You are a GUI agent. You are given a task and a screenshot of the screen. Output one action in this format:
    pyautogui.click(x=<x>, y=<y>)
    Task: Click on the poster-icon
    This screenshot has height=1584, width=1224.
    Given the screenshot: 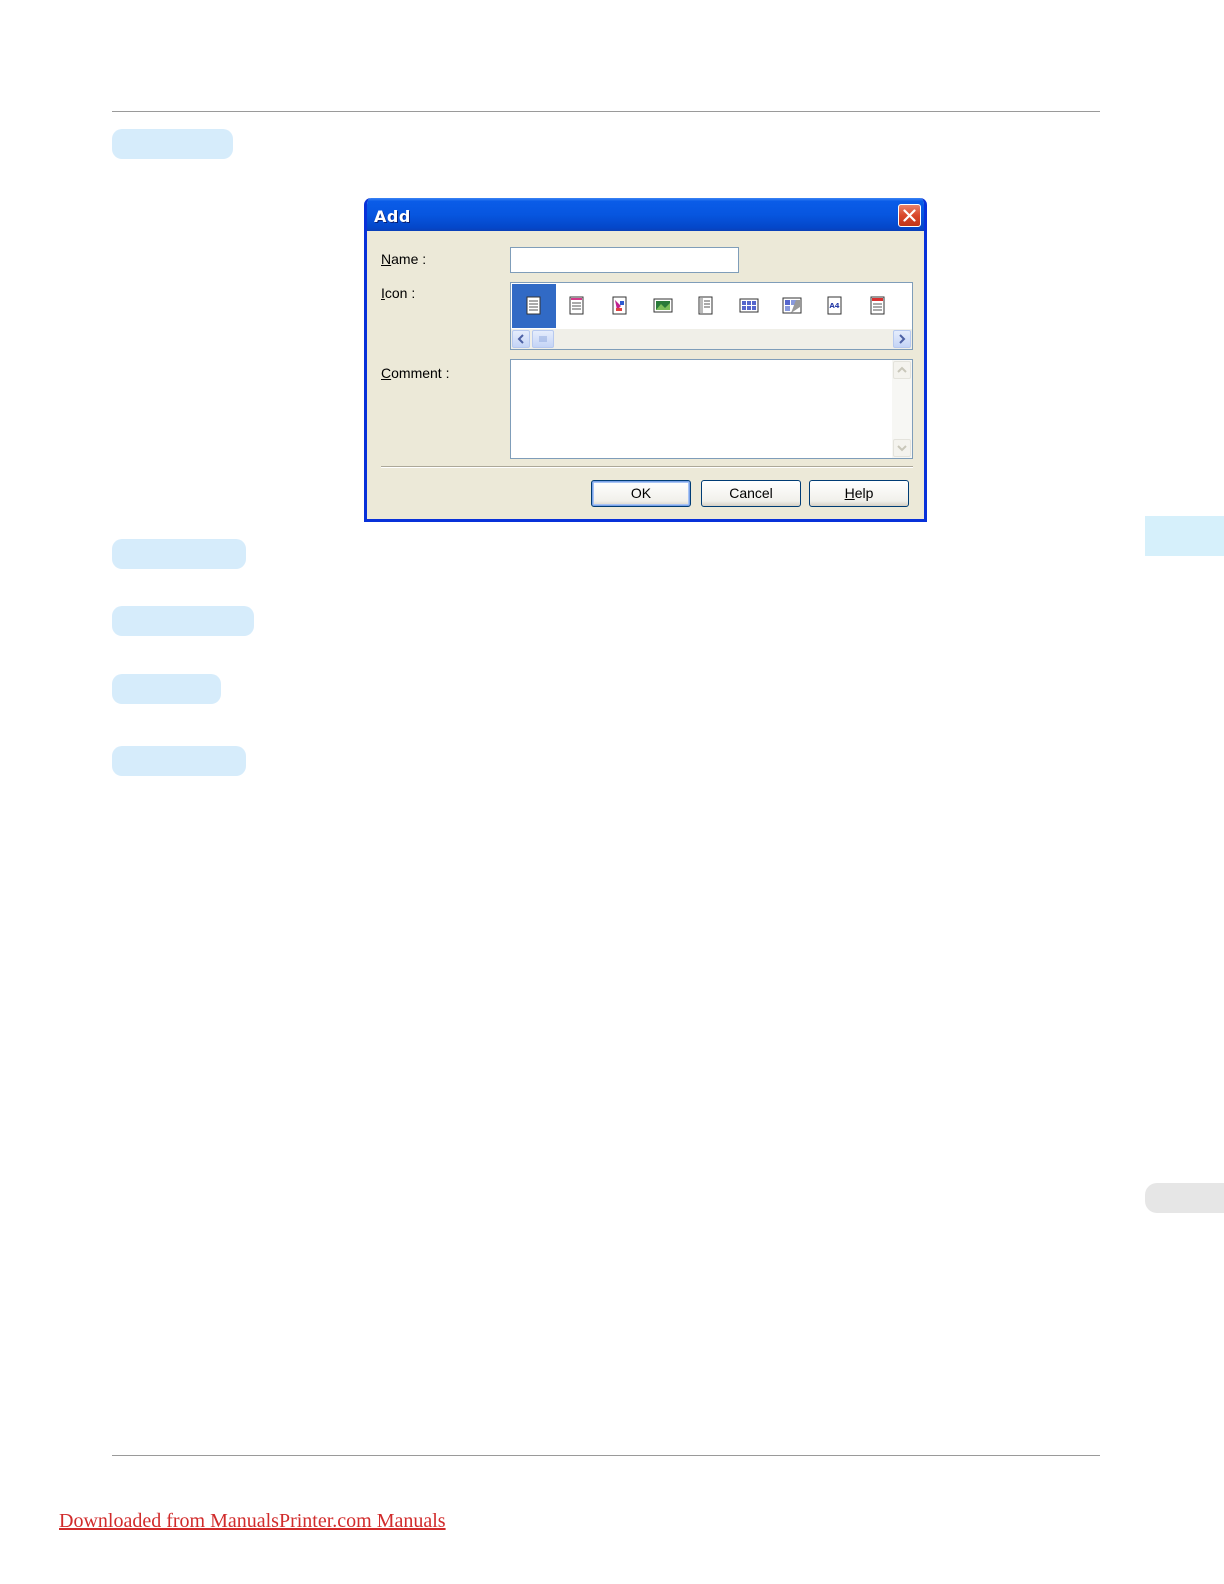 What is the action you would take?
    pyautogui.click(x=792, y=305)
    